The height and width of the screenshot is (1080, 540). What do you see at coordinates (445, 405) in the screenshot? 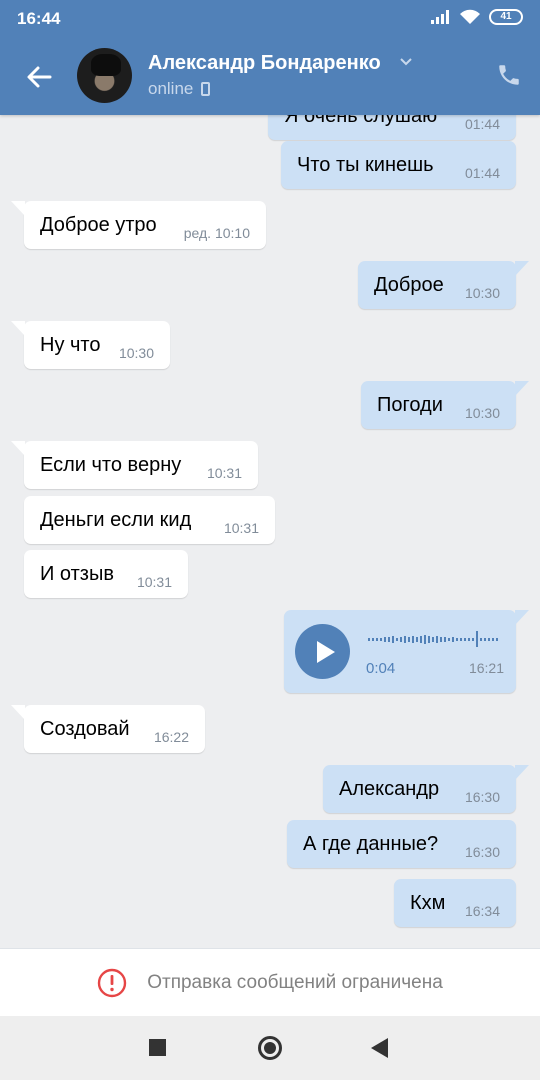
I see `message-outgoing: Погоди 10:30` at bounding box center [445, 405].